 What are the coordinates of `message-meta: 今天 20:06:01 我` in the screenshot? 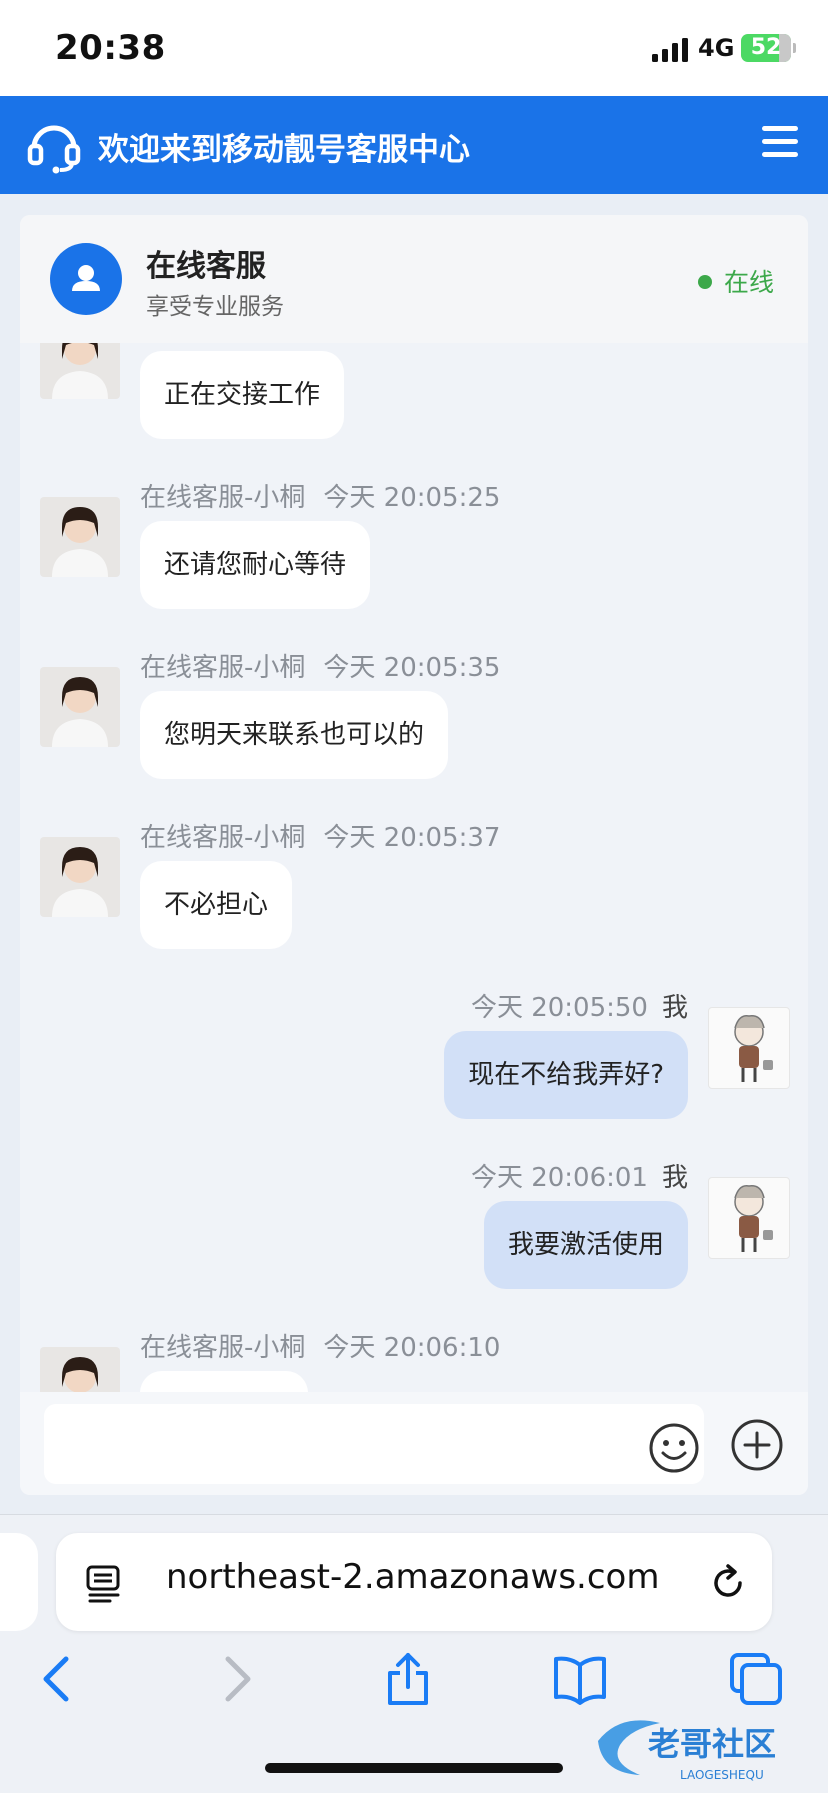 It's located at (579, 1175).